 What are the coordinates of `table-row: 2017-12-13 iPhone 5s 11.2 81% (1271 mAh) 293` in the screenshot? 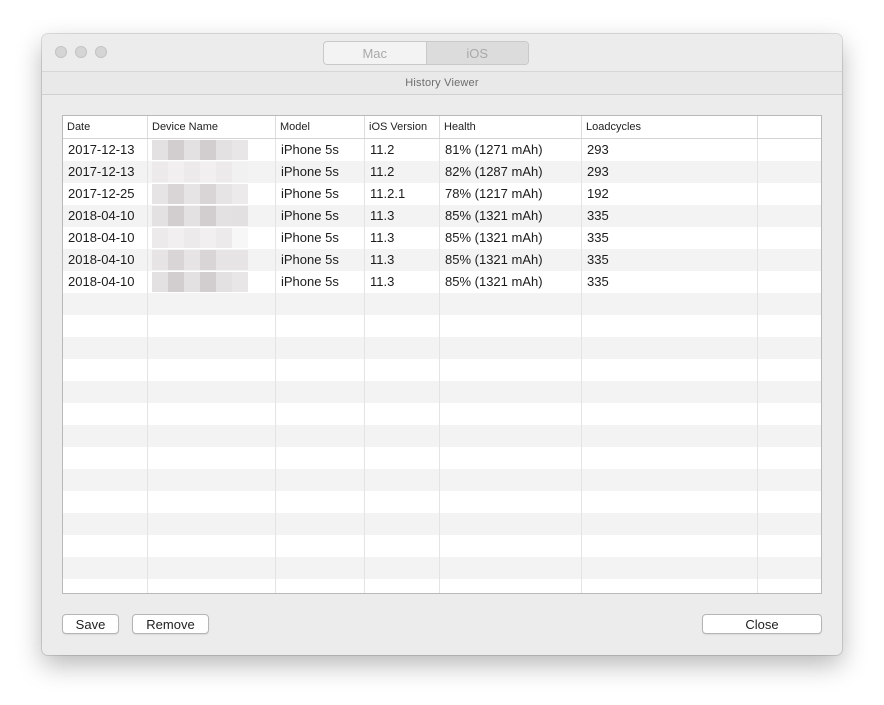 It's located at (442, 150).